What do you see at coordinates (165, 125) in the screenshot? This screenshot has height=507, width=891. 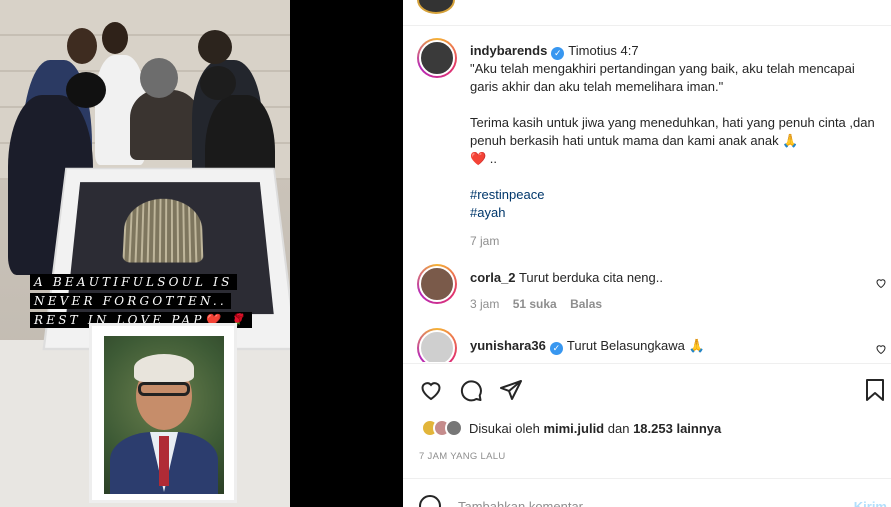 I see `photo-person` at bounding box center [165, 125].